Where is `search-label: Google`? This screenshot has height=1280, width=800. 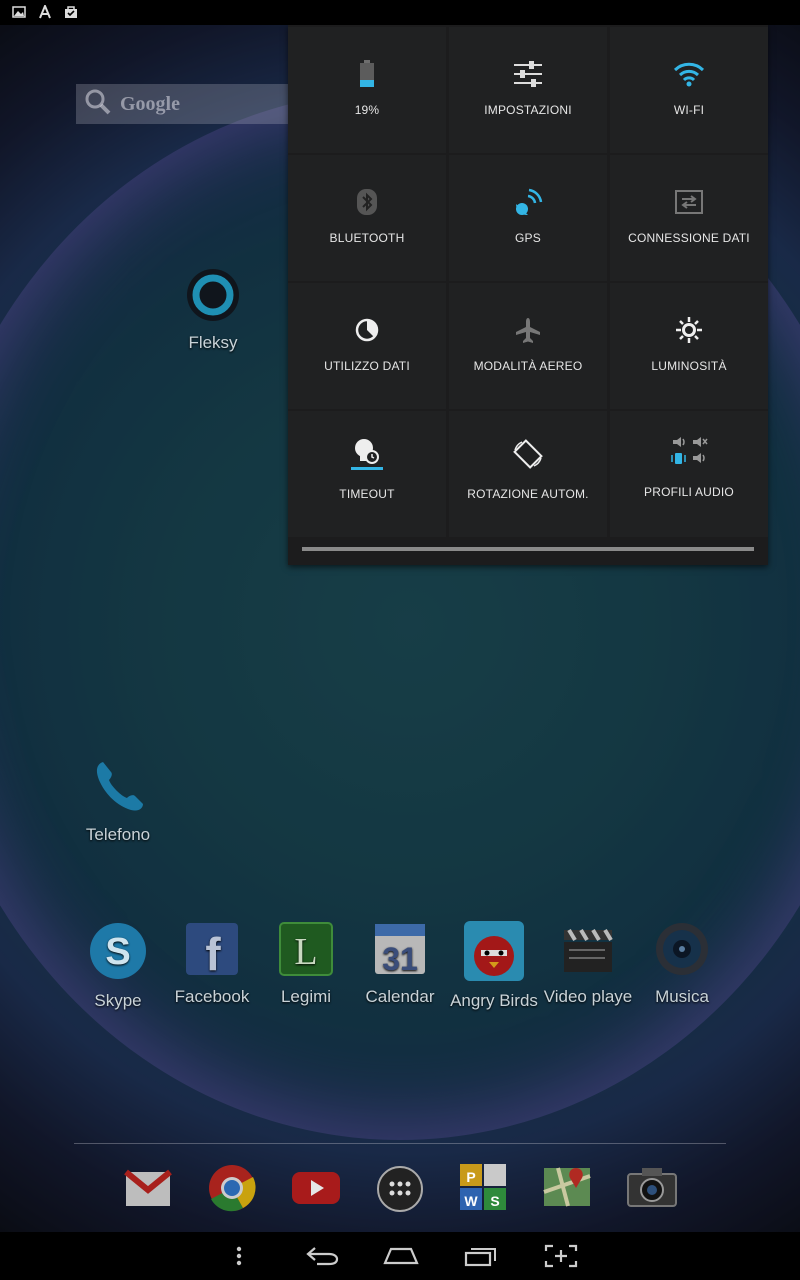
search-label: Google is located at coordinates (150, 103).